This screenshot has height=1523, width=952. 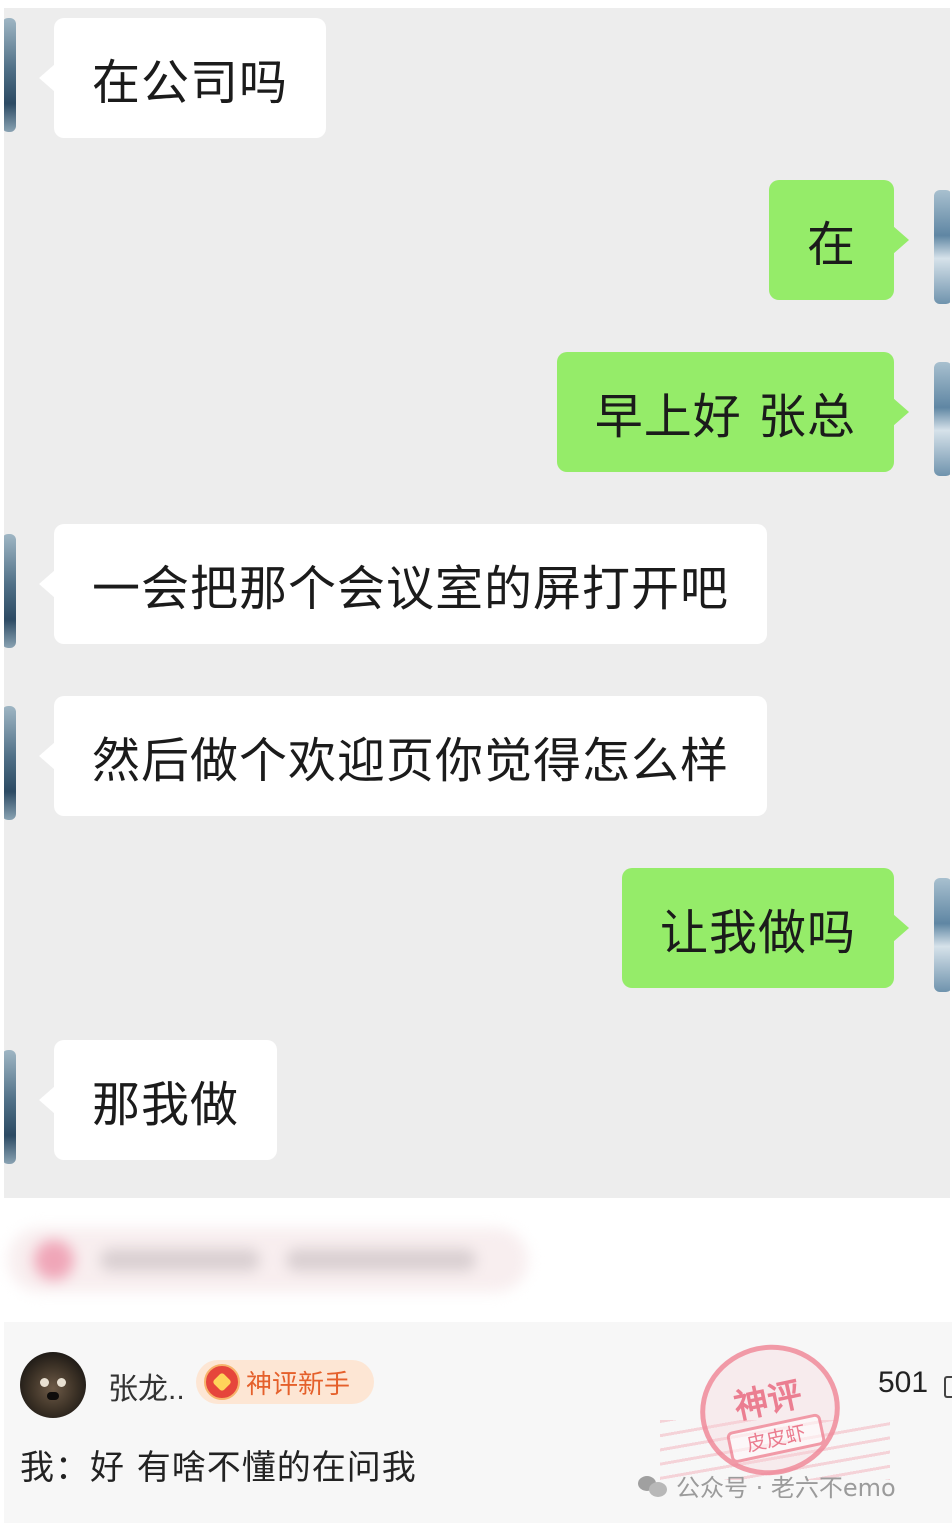 What do you see at coordinates (146, 1386) in the screenshot?
I see `comment-username: 张龙..` at bounding box center [146, 1386].